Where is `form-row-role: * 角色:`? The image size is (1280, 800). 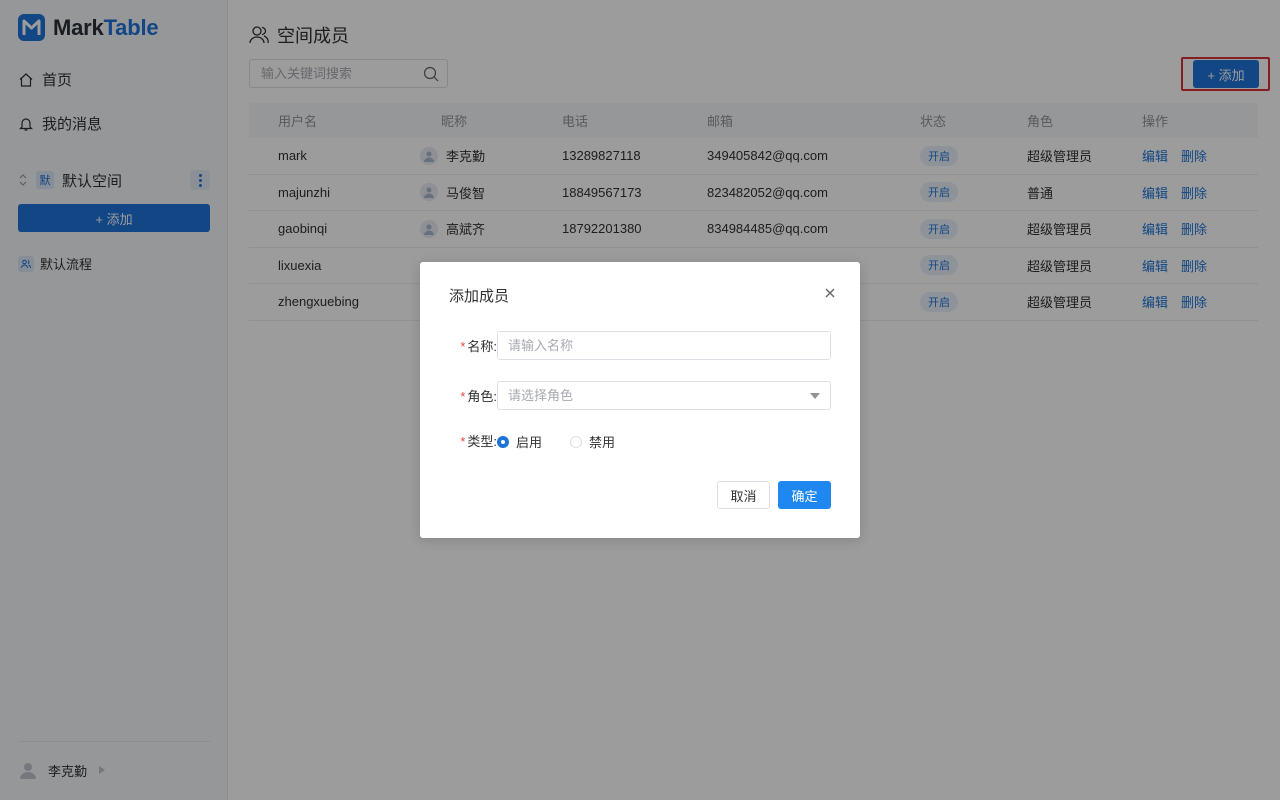
form-row-role: * 角色: is located at coordinates (473, 395).